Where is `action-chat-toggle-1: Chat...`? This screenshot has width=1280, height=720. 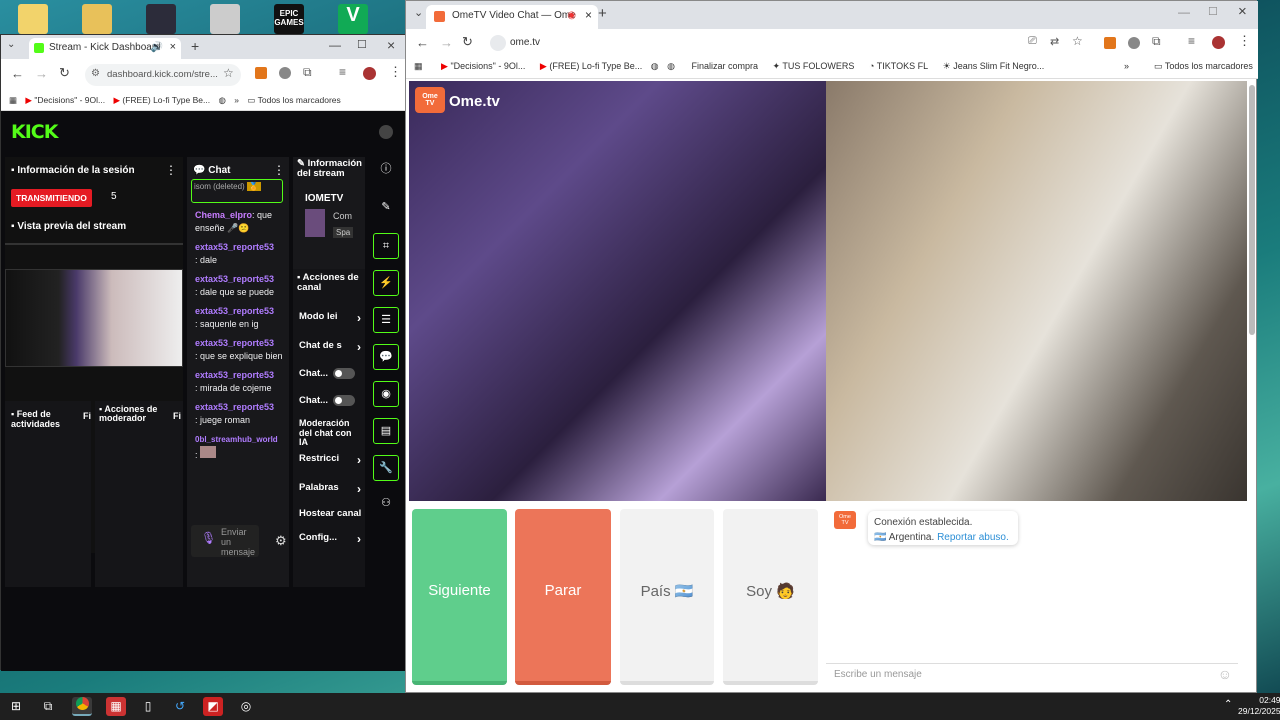
action-chat-toggle-1: Chat... is located at coordinates (331, 373).